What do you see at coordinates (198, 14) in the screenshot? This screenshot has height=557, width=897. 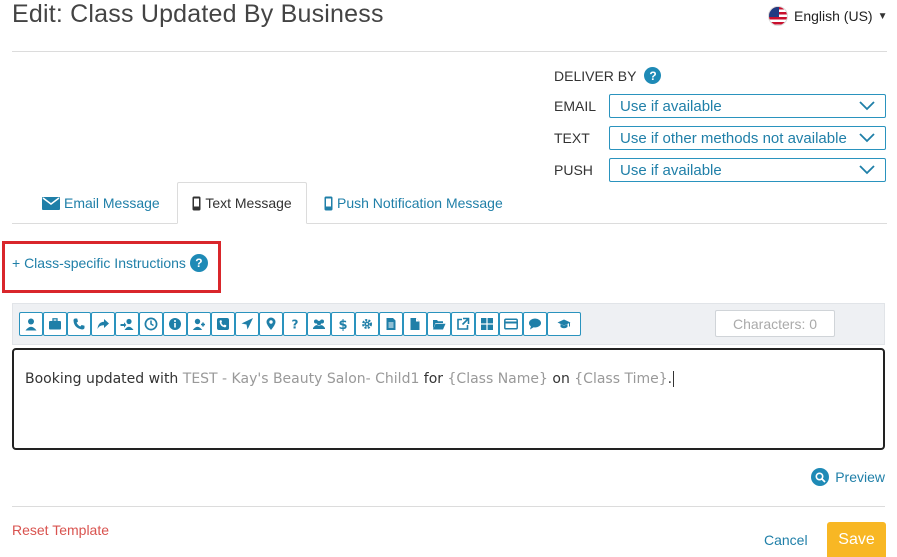 I see `page-title: Edit: Class Updated By Business` at bounding box center [198, 14].